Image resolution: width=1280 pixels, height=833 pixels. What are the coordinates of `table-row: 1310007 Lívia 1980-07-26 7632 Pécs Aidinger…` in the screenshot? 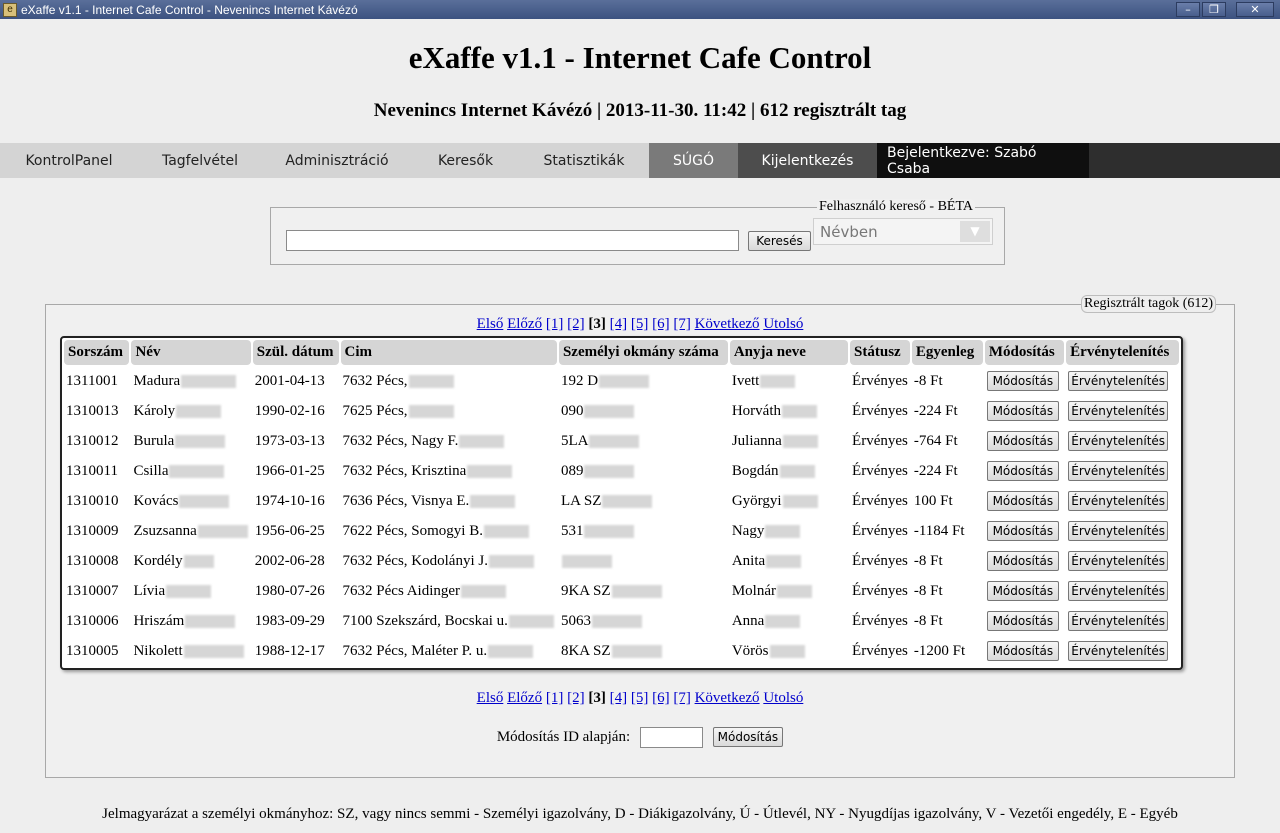 It's located at (621, 591).